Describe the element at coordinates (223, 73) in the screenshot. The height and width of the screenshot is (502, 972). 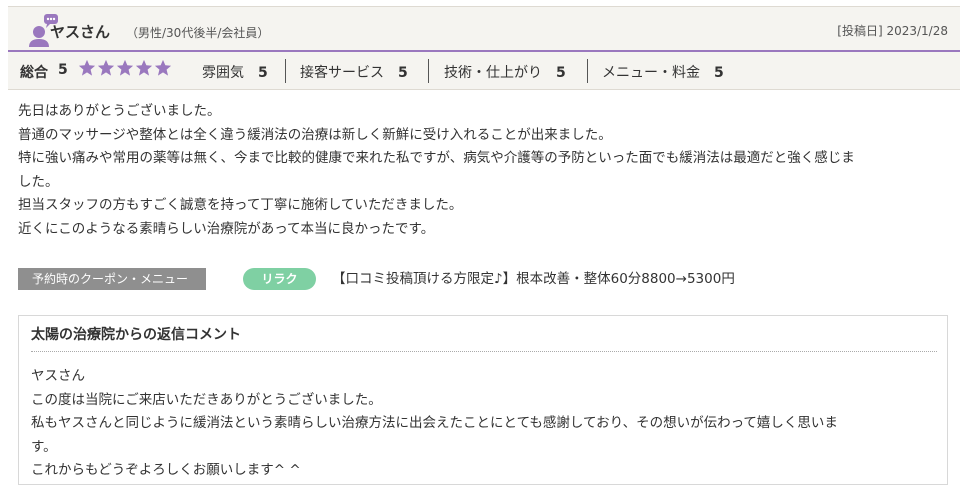
I see `rating-item-label: 雰囲気` at that location.